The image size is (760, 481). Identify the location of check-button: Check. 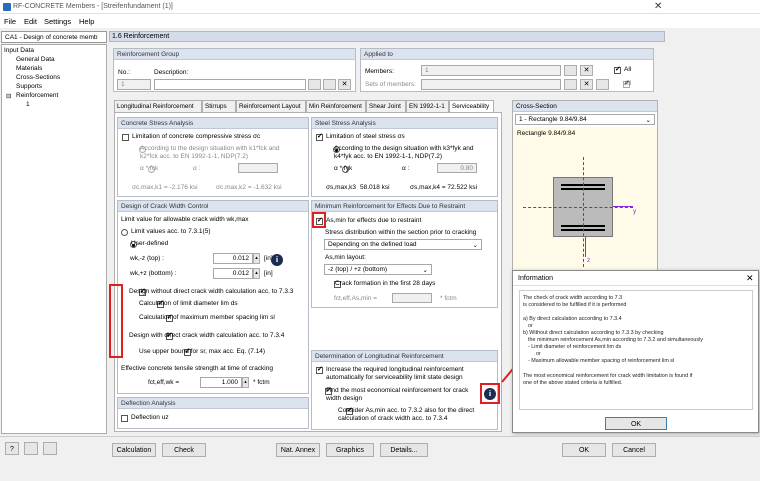
(184, 450).